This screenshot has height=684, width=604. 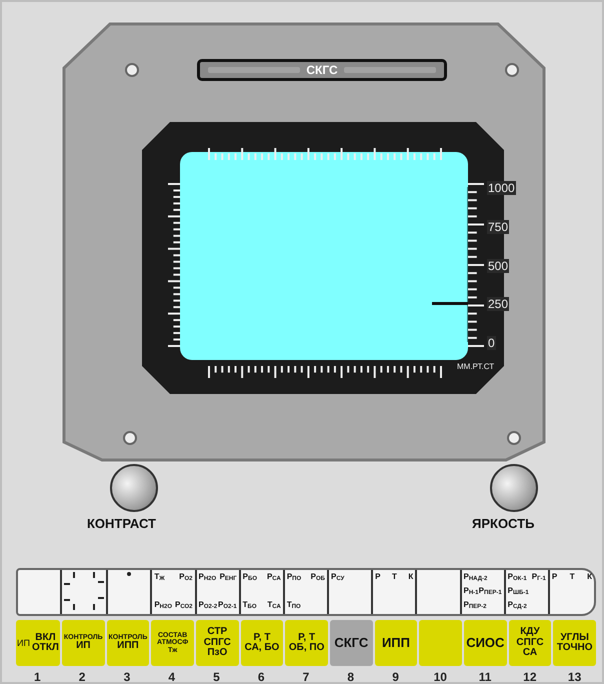 I want to click on parameter-label: Р$_{СО2}$, so click(x=183, y=606).